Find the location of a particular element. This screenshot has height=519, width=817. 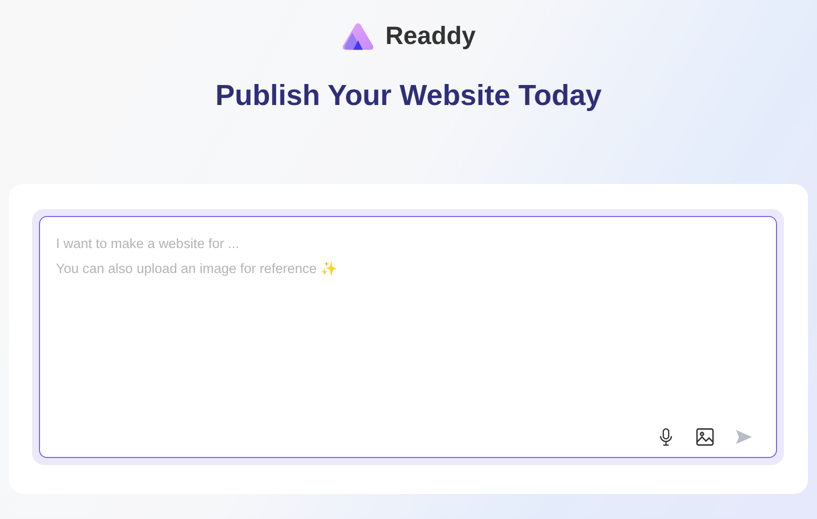

brand-name: Readdy is located at coordinates (430, 36).